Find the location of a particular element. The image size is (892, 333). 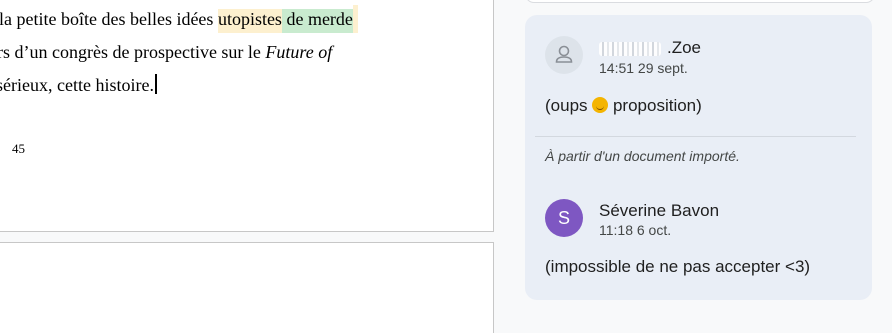

avatar is located at coordinates (564, 55).